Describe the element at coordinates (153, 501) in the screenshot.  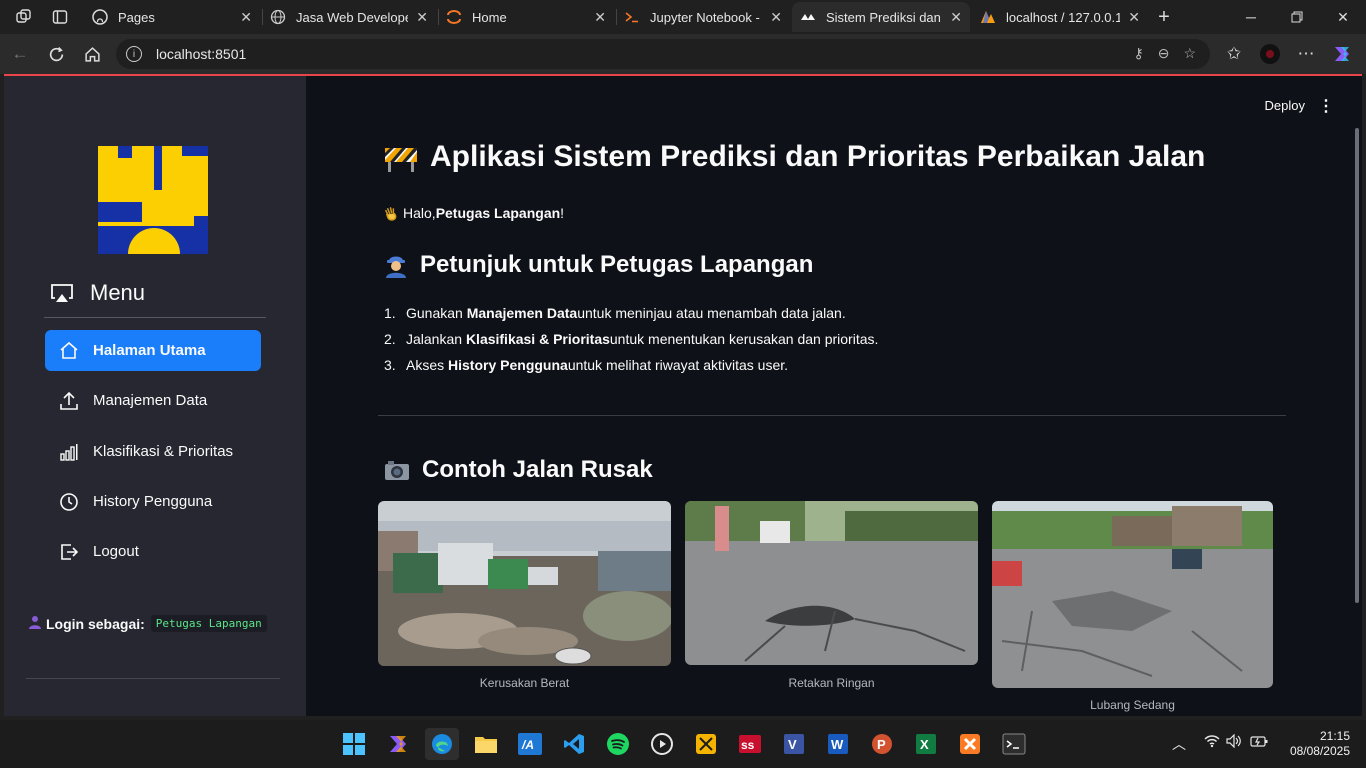
I see `nav-item-history: History Pengguna` at that location.